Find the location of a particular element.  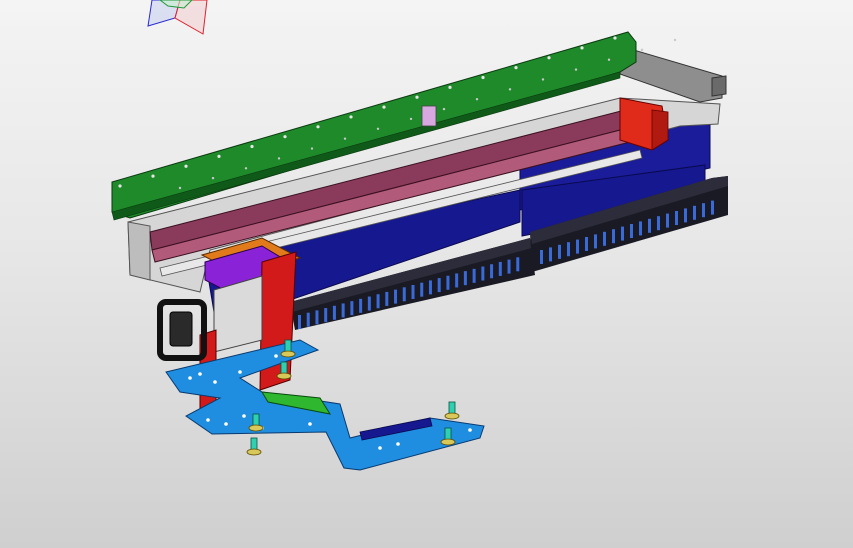

base-plate-side is located at coordinates (139, 251).